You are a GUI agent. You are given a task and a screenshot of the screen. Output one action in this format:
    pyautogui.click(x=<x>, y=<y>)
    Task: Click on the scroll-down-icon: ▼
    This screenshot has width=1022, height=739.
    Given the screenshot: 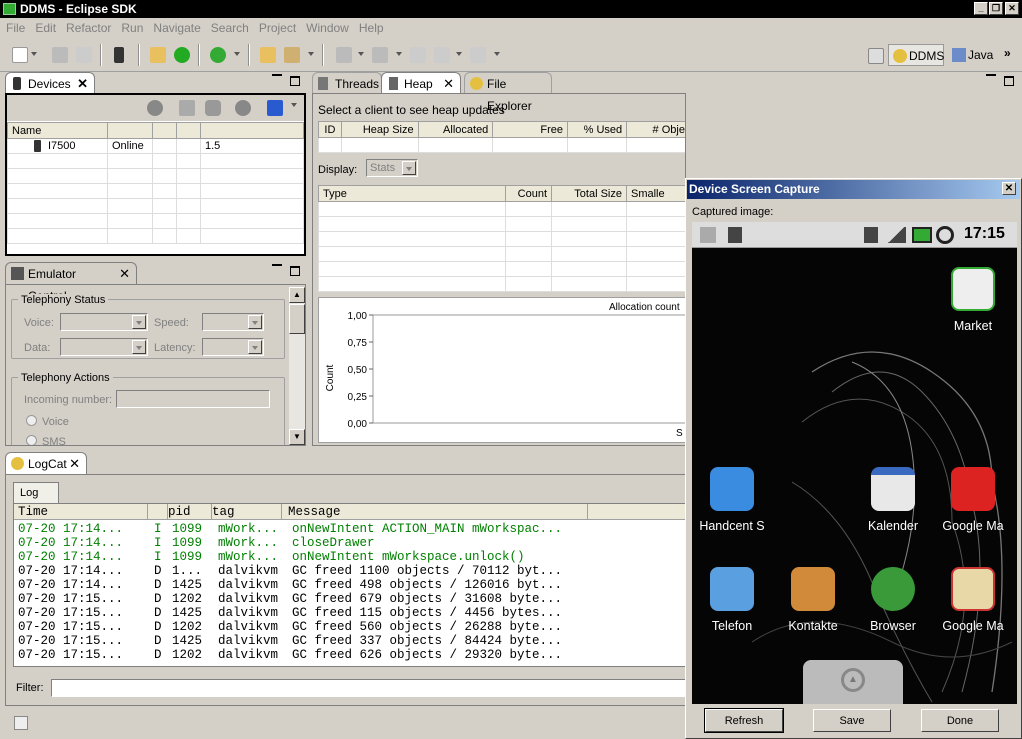 What is the action you would take?
    pyautogui.click(x=297, y=437)
    